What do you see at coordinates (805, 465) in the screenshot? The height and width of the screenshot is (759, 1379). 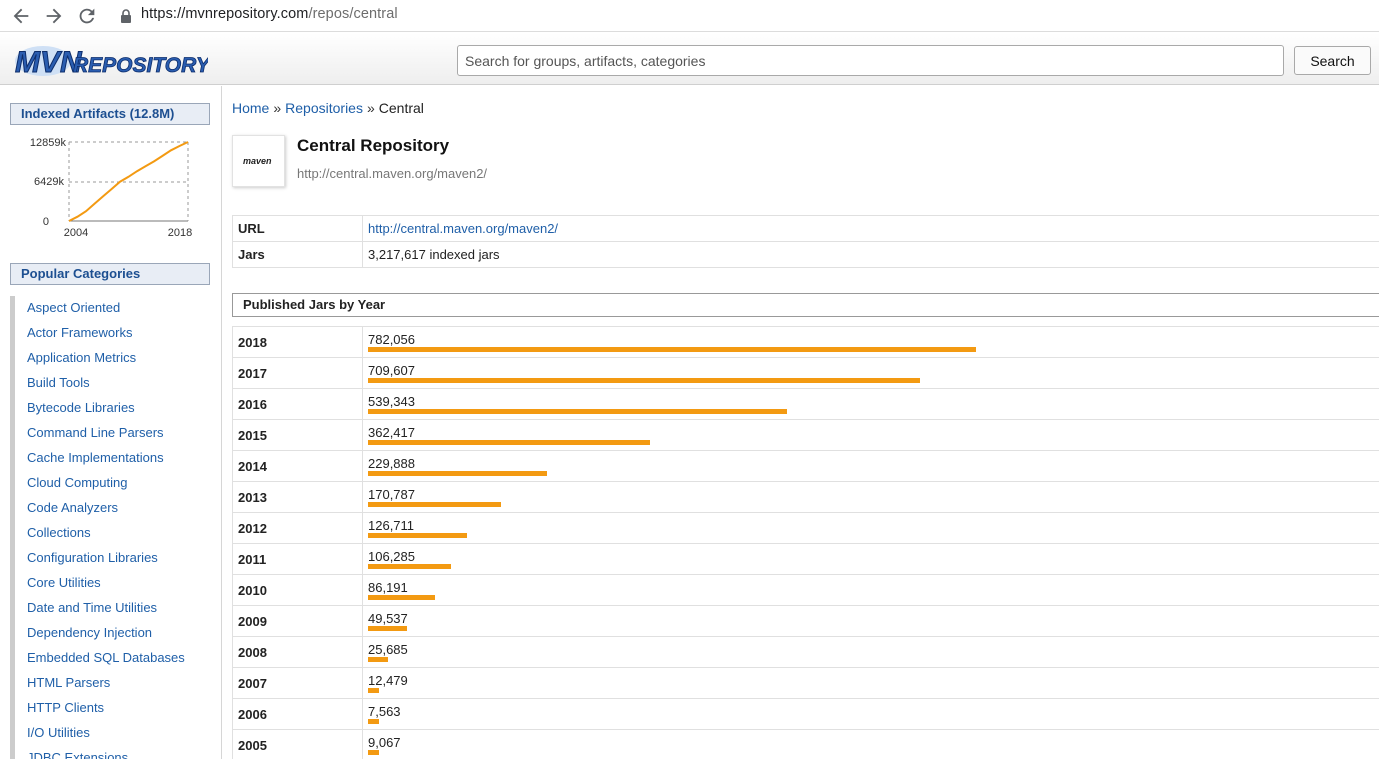 I see `table-row: 2014 229,888` at bounding box center [805, 465].